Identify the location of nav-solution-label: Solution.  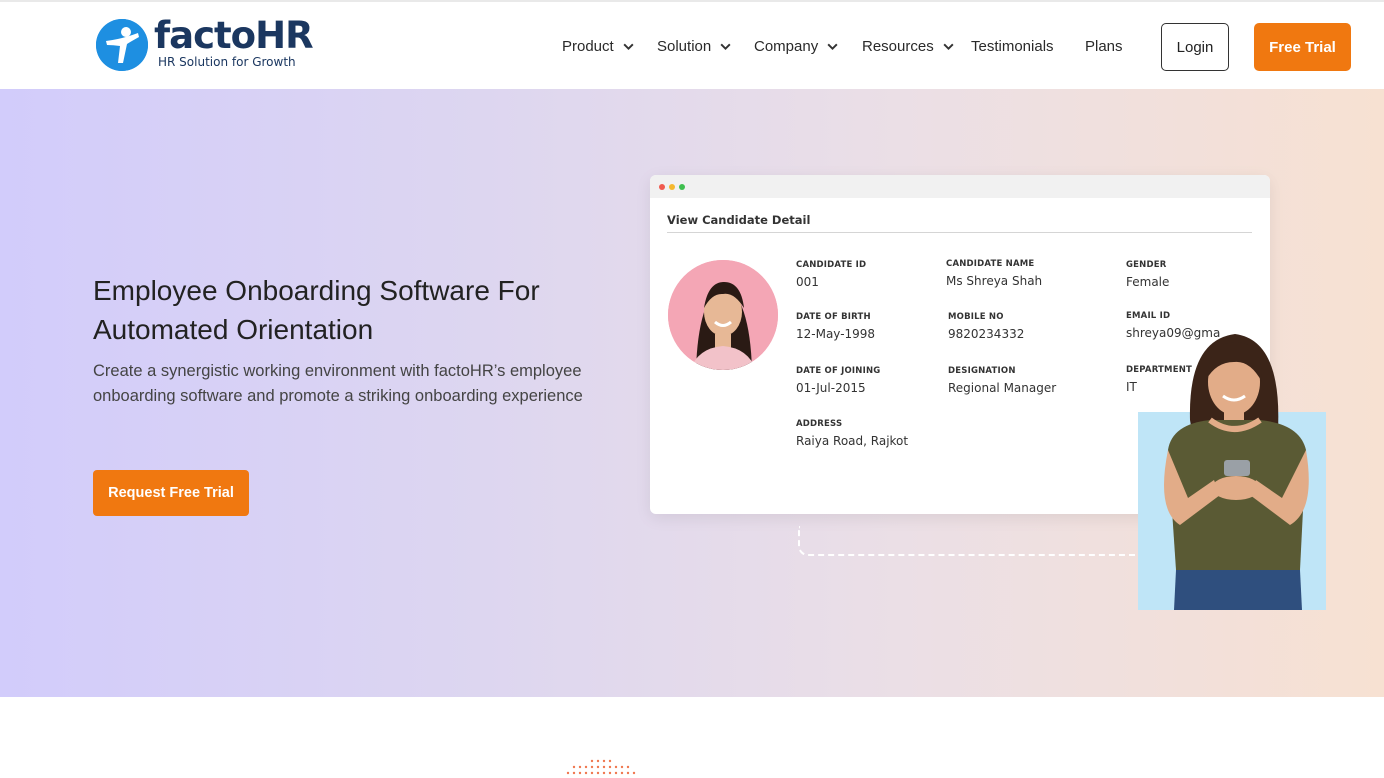
(684, 46).